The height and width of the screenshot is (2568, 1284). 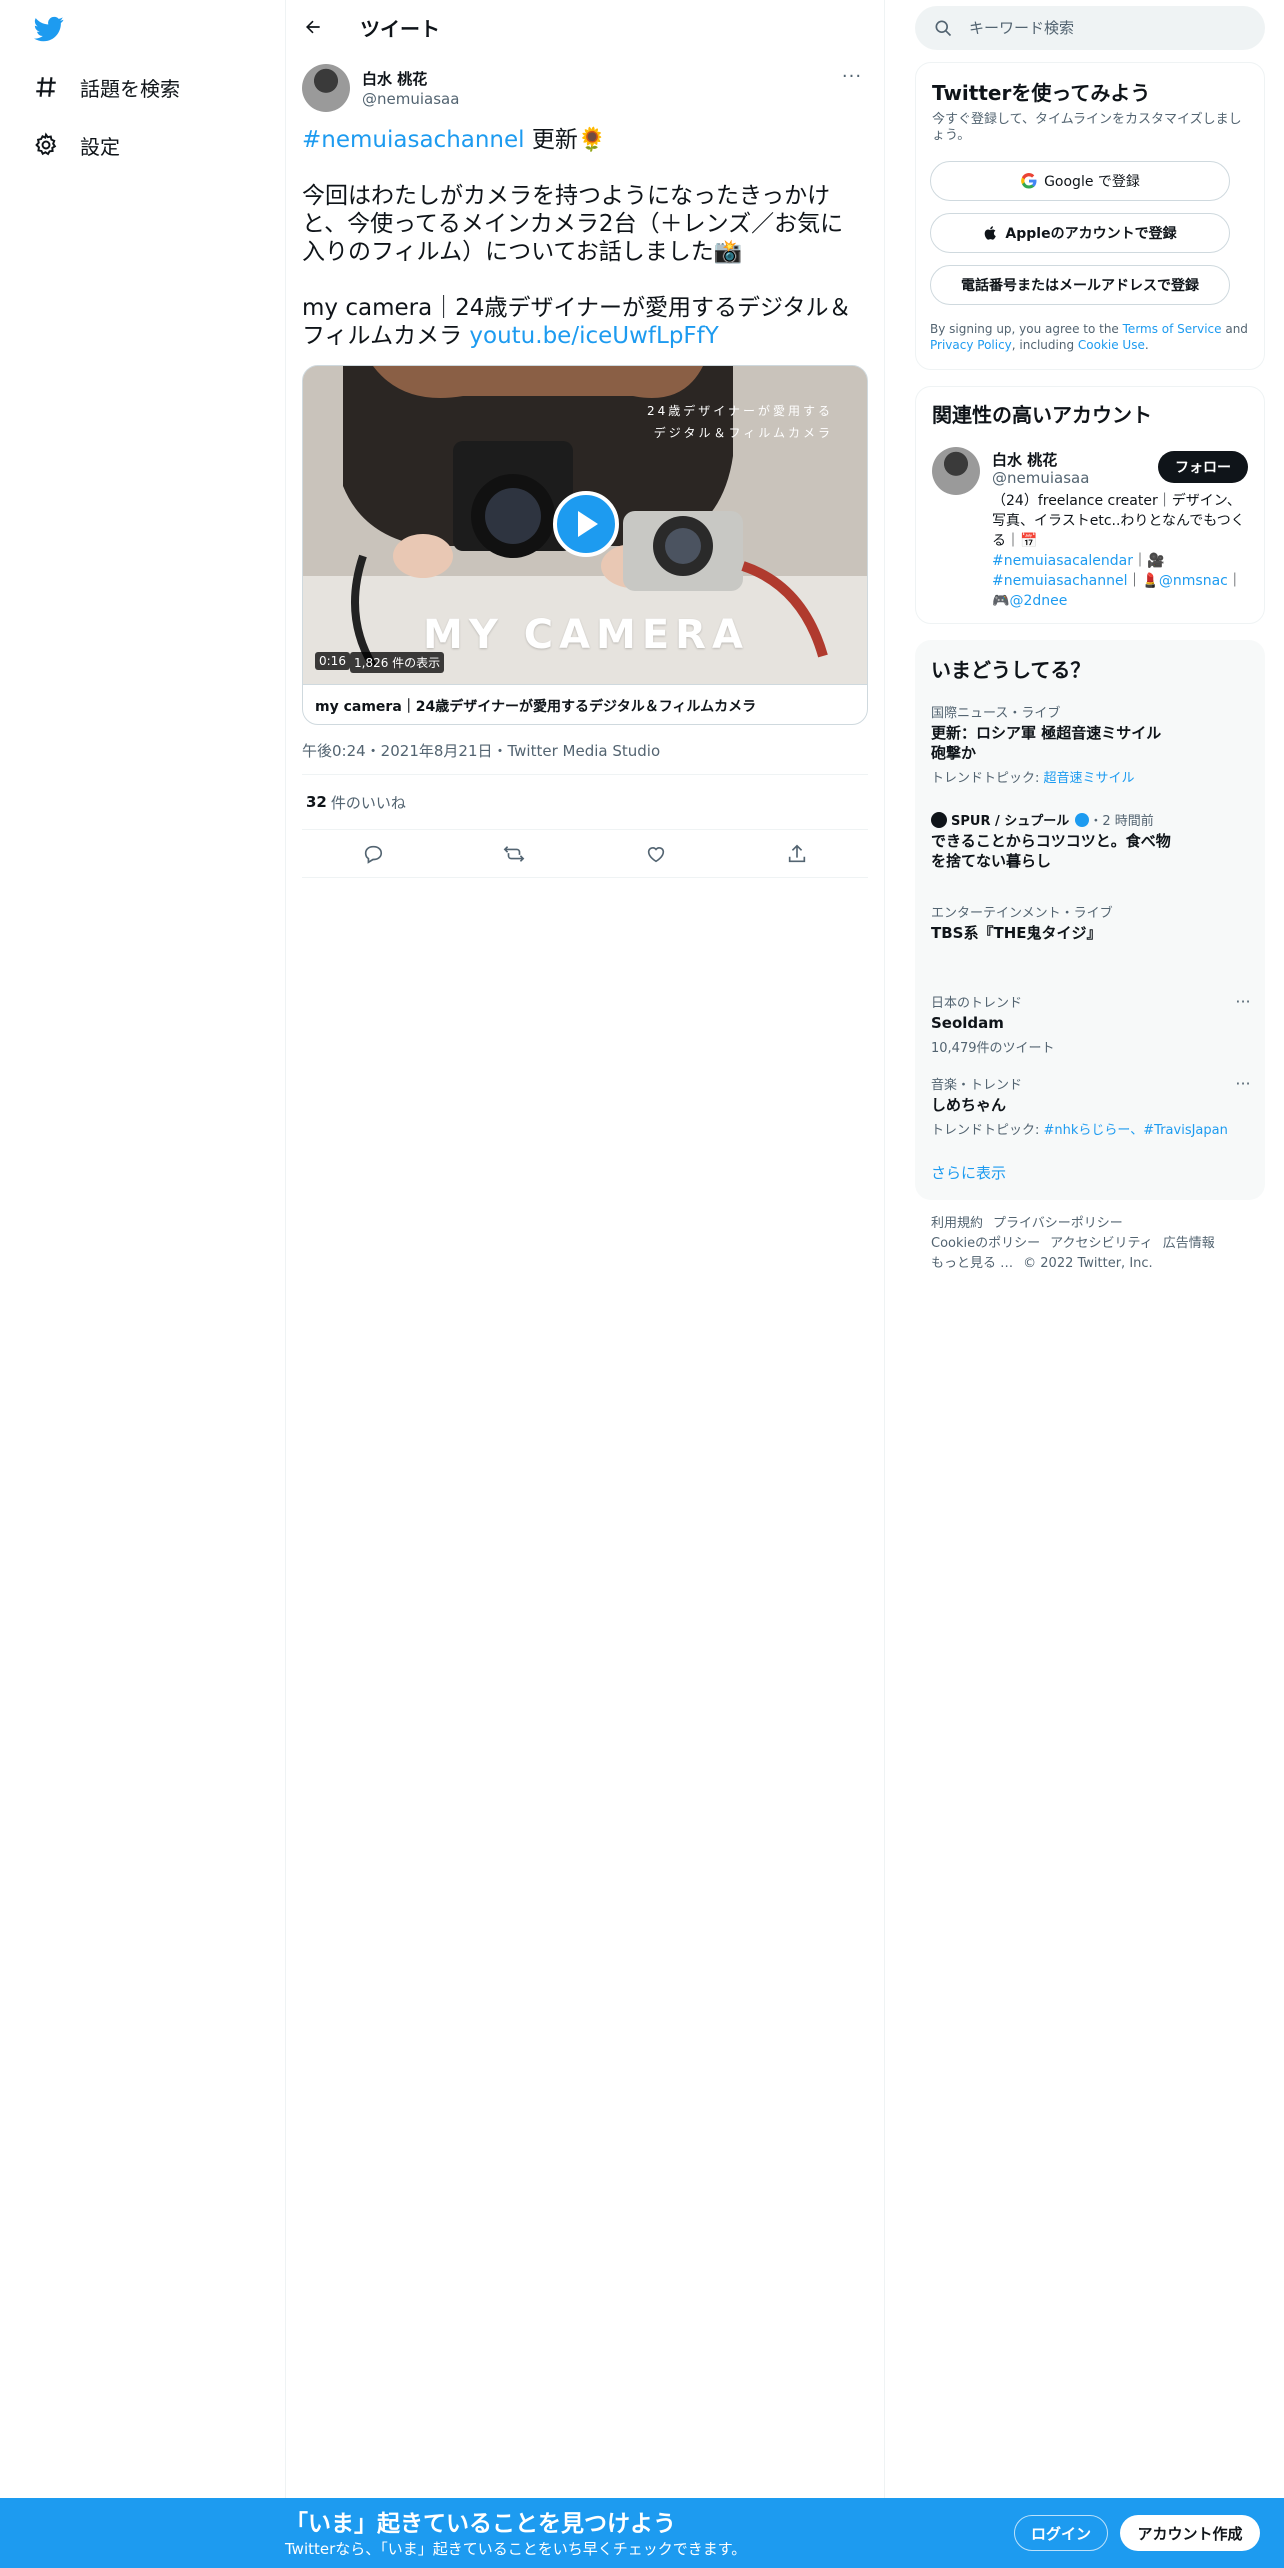 What do you see at coordinates (1051, 851) in the screenshot?
I see `trend-name: できることからコツコツと。食べ物を捨てない暮らし` at bounding box center [1051, 851].